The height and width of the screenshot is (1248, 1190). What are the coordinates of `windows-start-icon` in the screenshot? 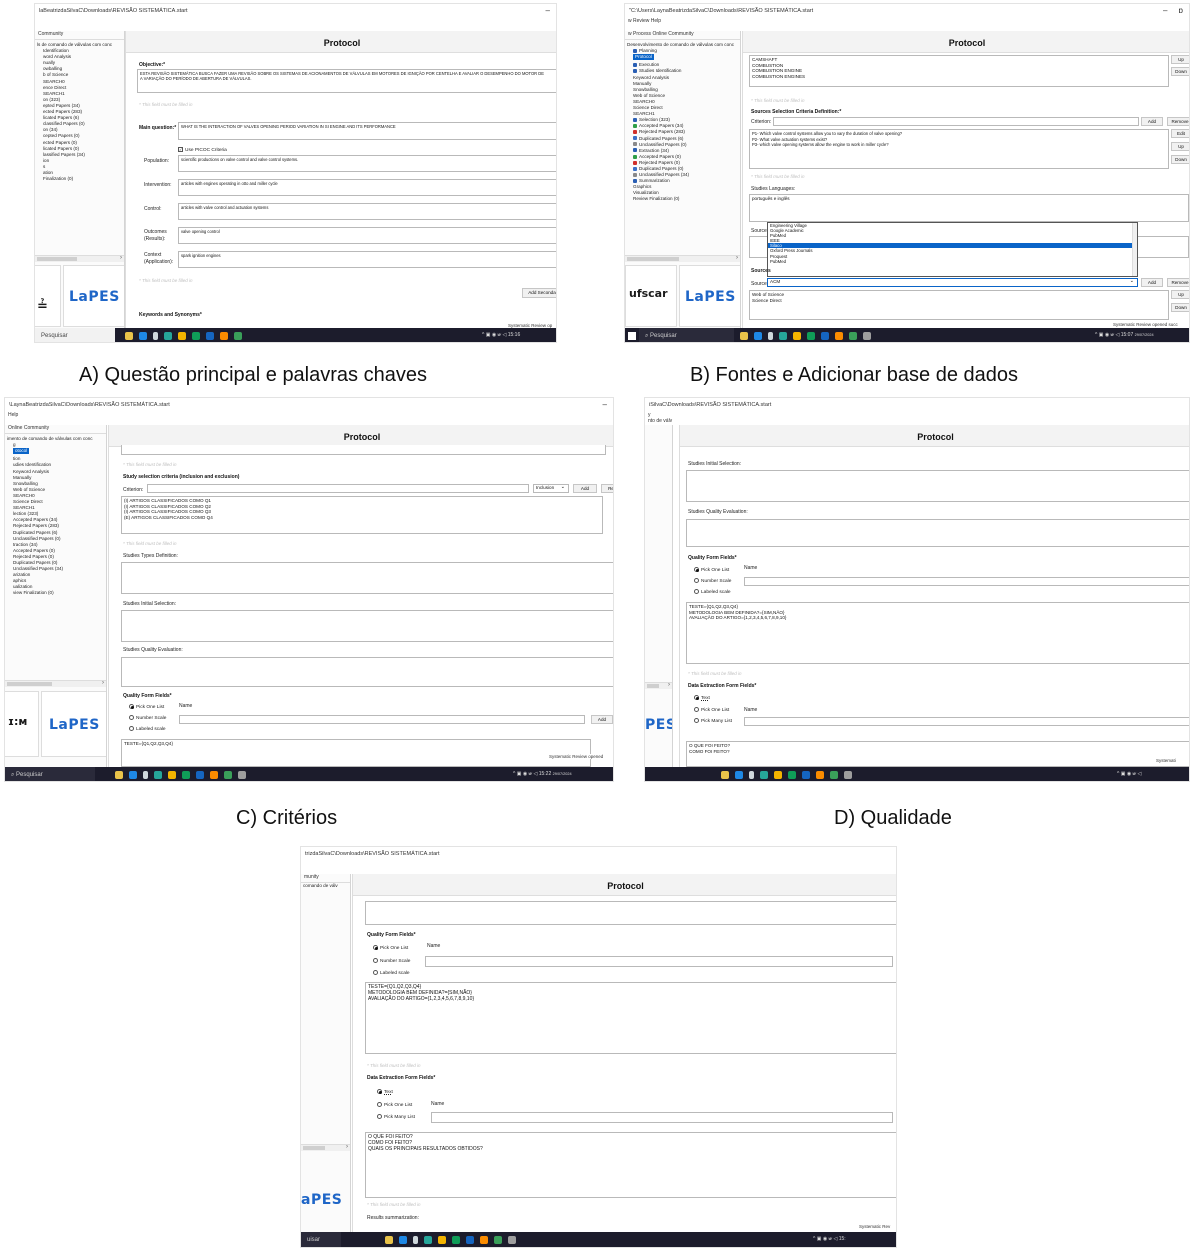 It's located at (632, 336).